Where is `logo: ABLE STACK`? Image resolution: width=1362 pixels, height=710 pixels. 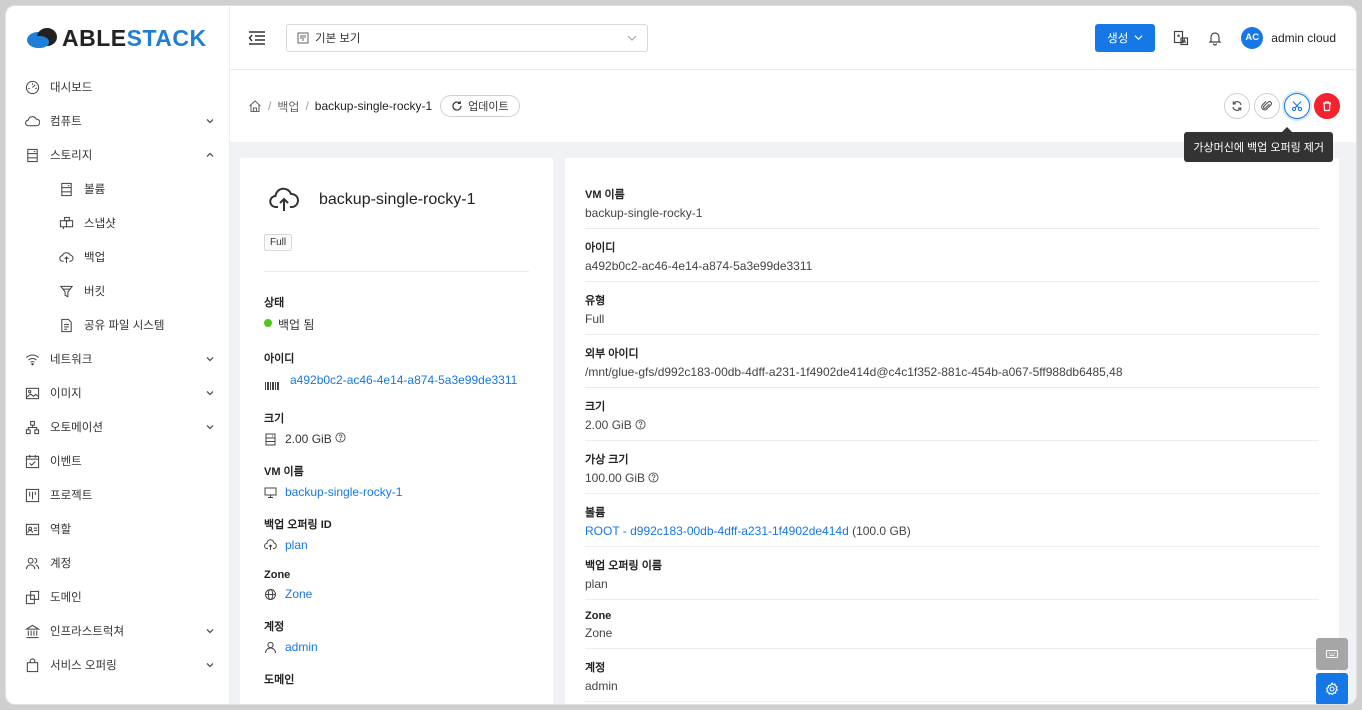 logo: ABLE STACK is located at coordinates (117, 38).